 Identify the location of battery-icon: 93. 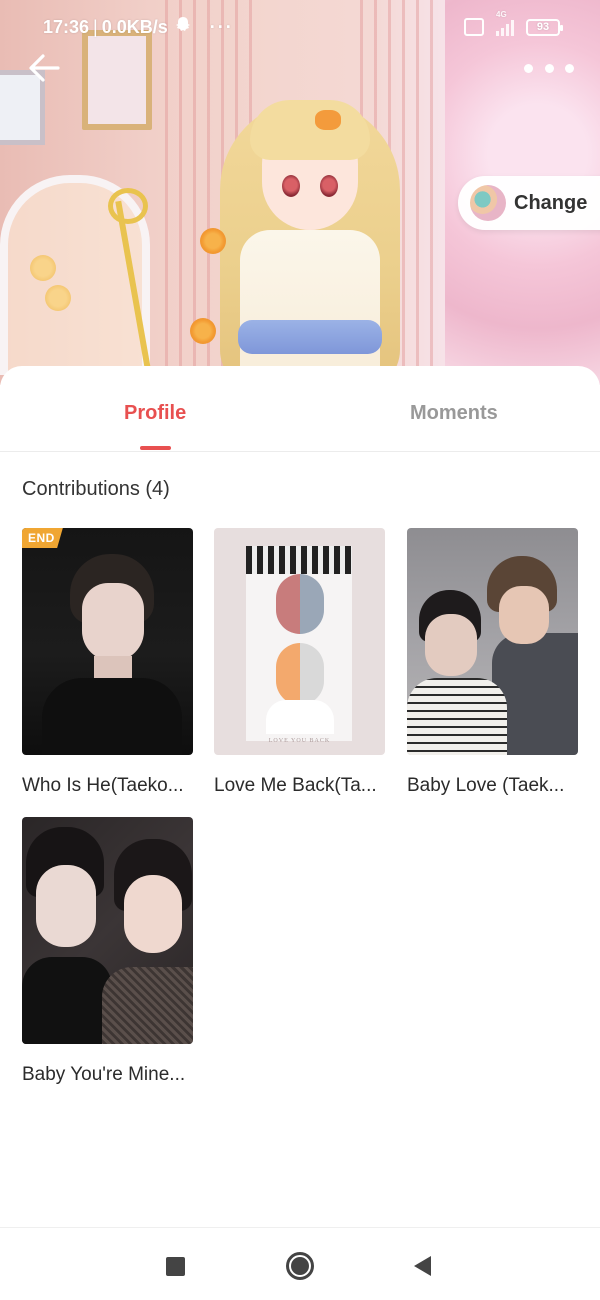
(544, 27).